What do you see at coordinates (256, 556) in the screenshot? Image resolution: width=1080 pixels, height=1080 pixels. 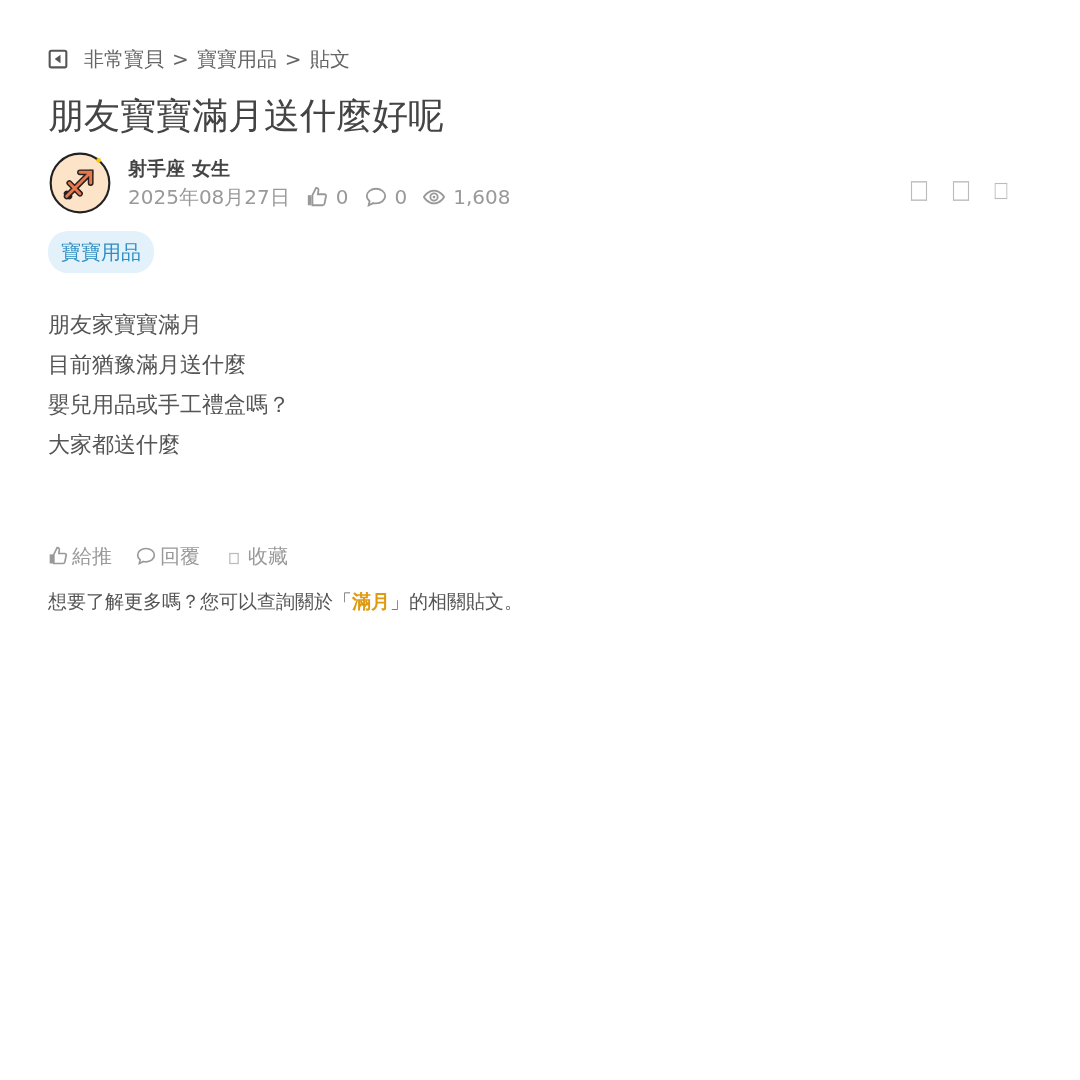 I see `save-button: 收藏` at bounding box center [256, 556].